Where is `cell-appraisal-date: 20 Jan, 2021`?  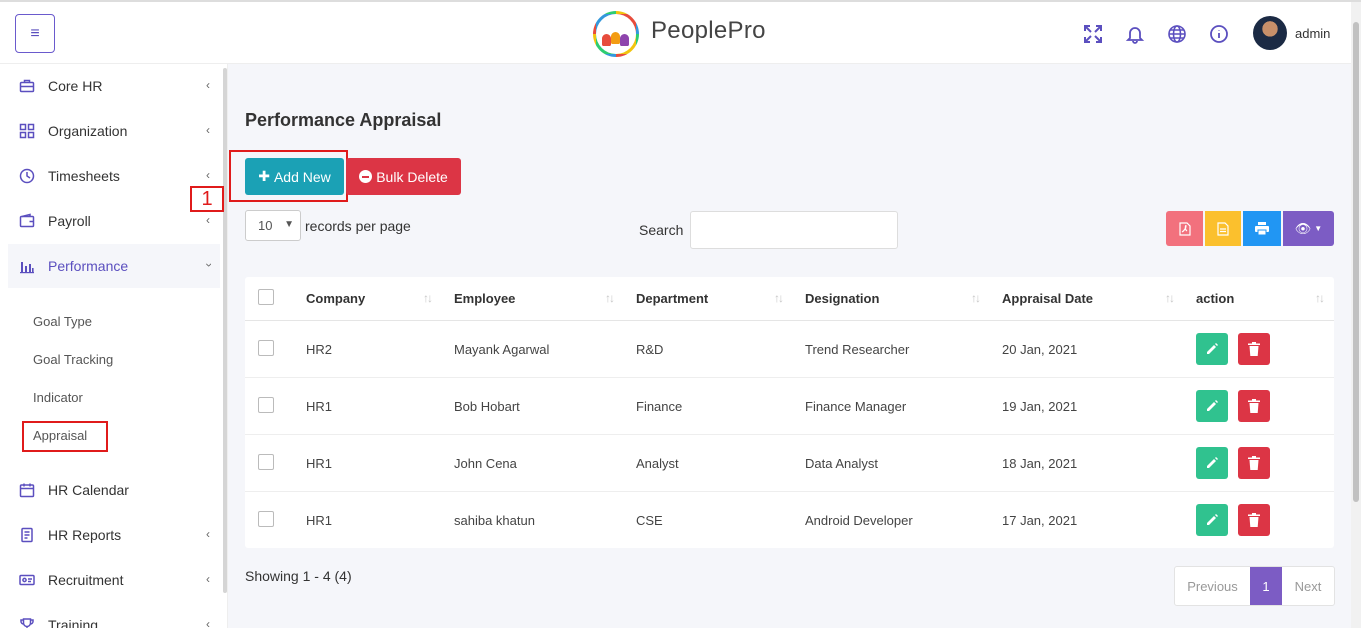 cell-appraisal-date: 20 Jan, 2021 is located at coordinates (1040, 349).